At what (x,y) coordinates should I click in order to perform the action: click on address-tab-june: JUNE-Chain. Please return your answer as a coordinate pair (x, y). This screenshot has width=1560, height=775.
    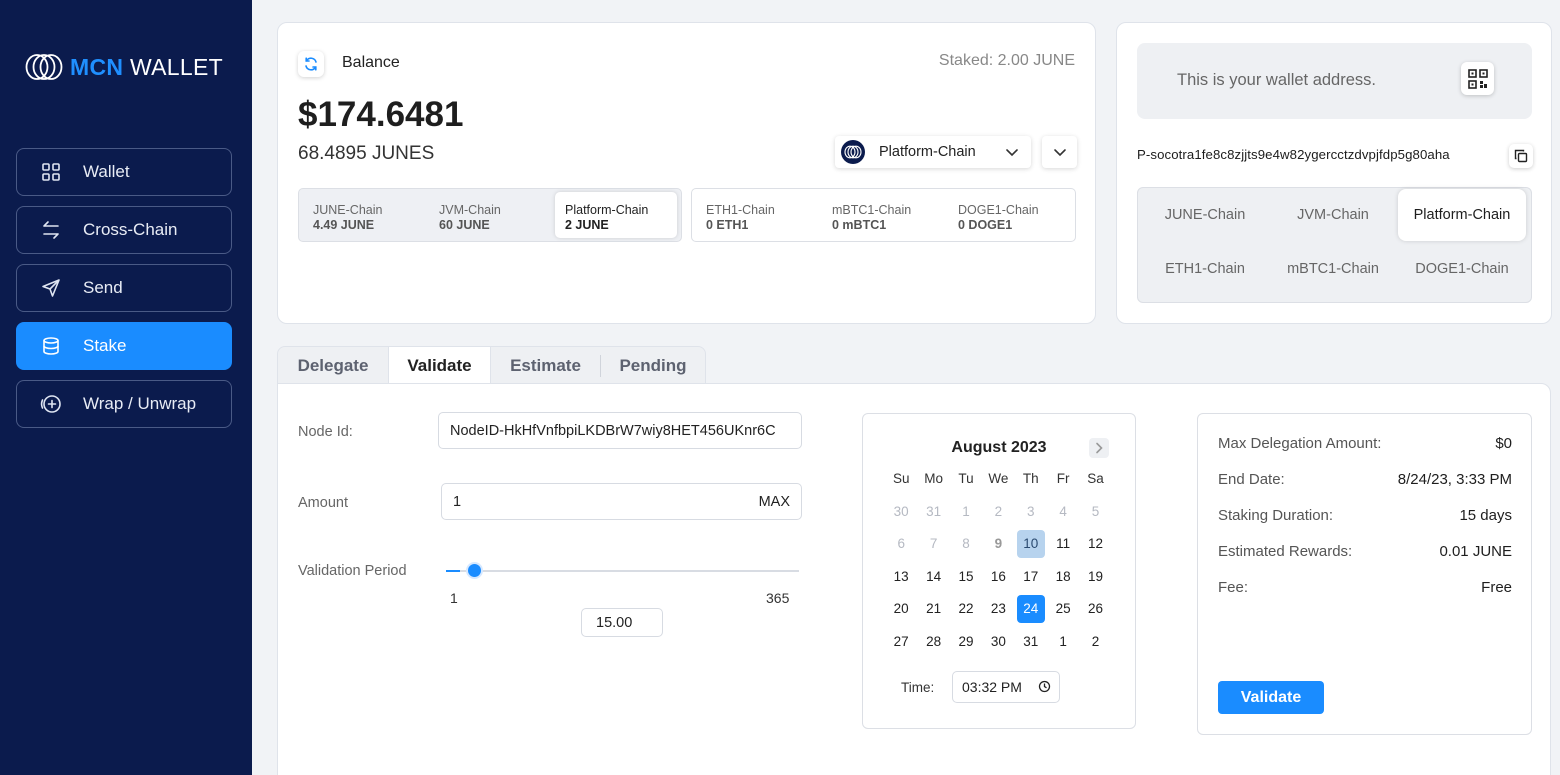
    Looking at the image, I should click on (1205, 215).